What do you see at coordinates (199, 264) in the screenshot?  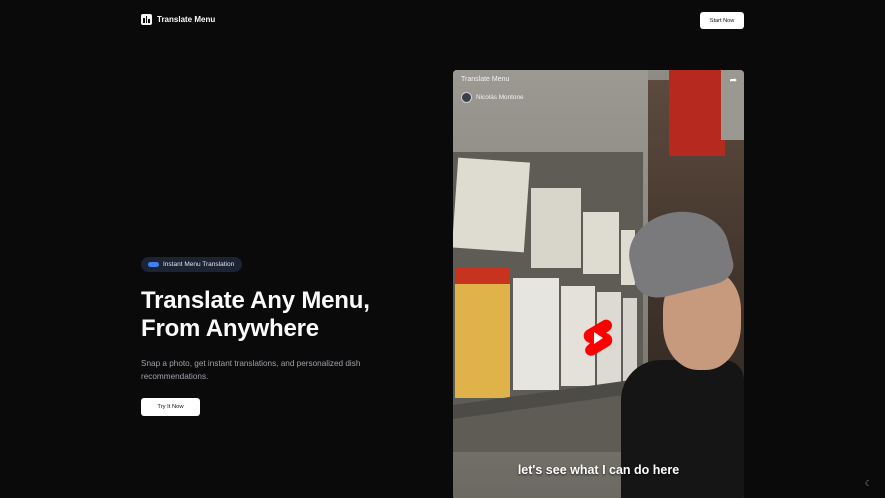 I see `badge-label: Instant Menu Translation` at bounding box center [199, 264].